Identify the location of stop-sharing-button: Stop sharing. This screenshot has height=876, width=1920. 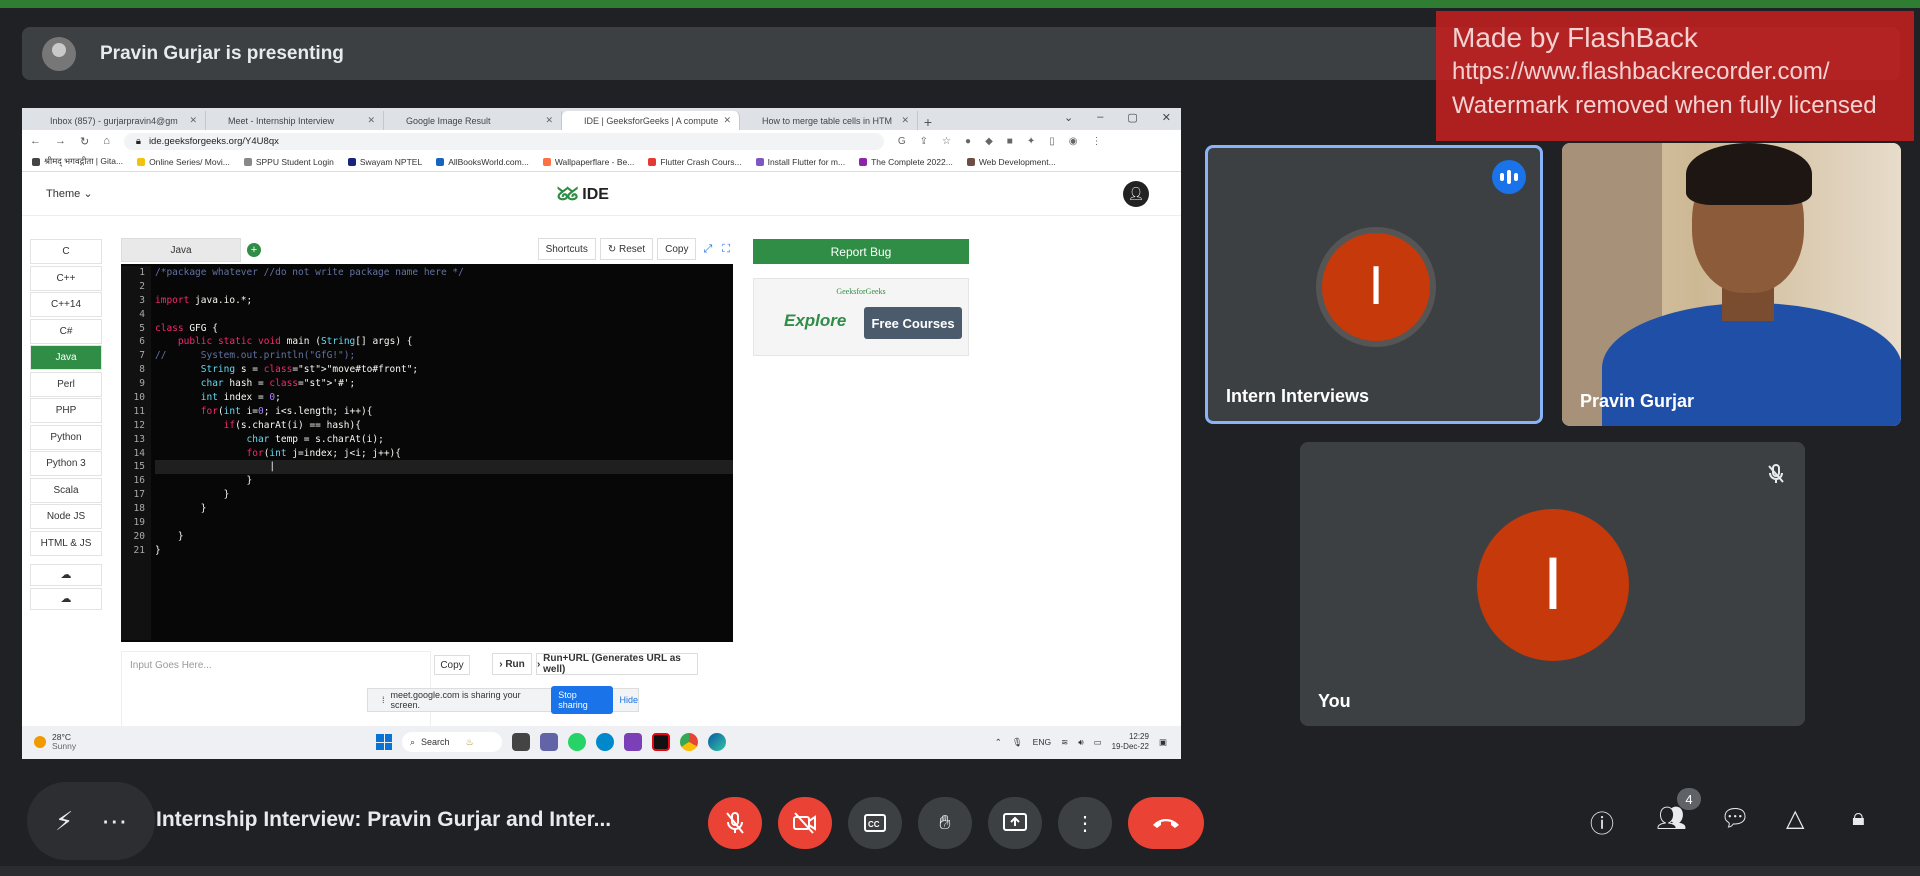
(582, 700).